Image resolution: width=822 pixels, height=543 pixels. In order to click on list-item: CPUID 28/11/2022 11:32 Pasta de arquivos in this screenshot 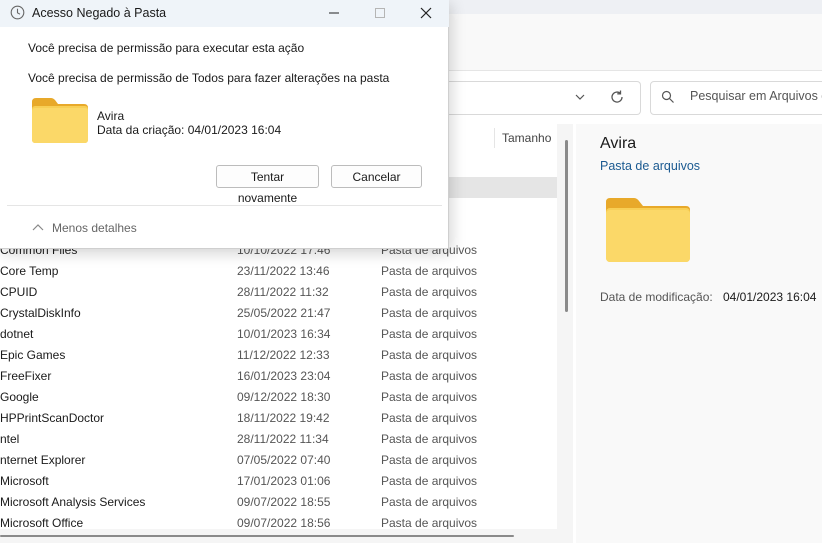, I will do `click(278, 292)`.